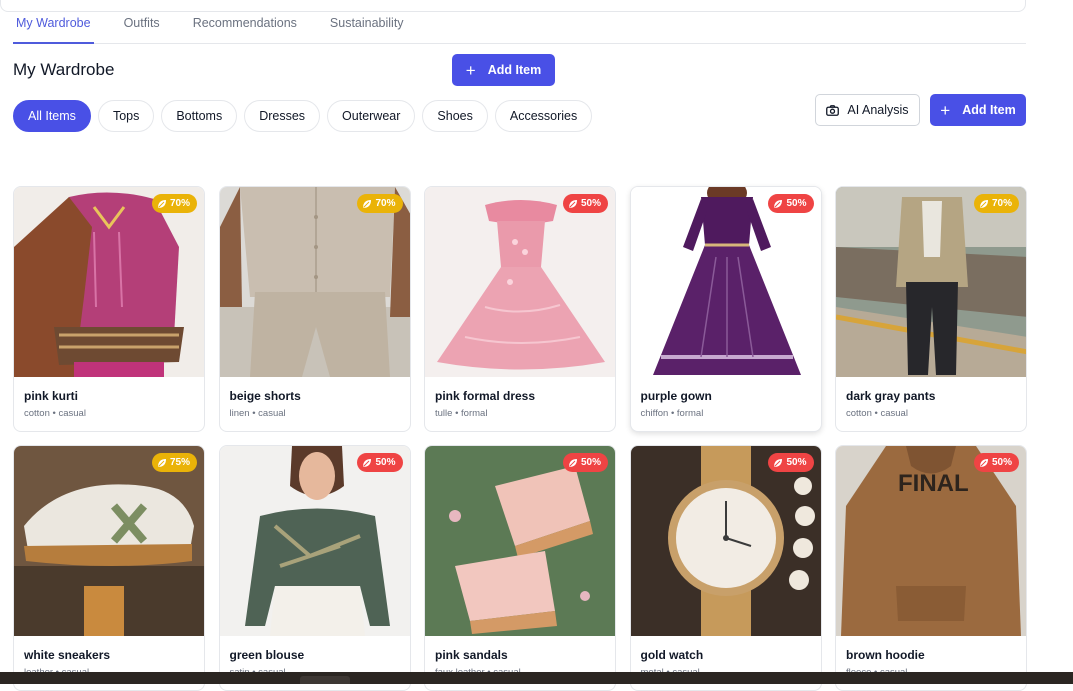  I want to click on filter-outerwear: Outerwear, so click(371, 116).